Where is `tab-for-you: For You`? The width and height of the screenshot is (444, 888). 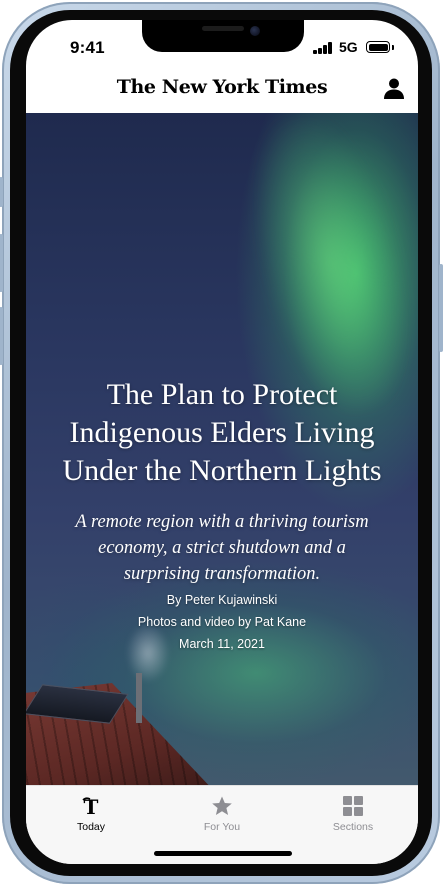
tab-for-you: For You is located at coordinates (222, 813).